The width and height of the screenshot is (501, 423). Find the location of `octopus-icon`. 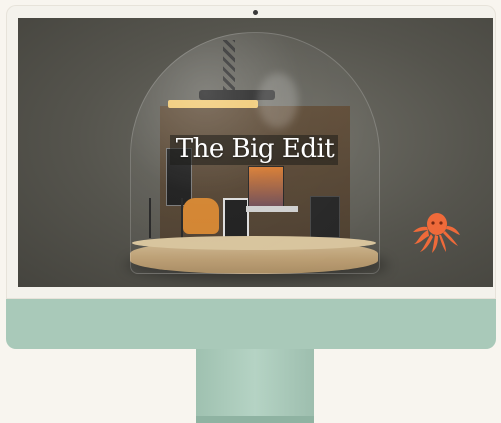

octopus-icon is located at coordinates (436, 233).